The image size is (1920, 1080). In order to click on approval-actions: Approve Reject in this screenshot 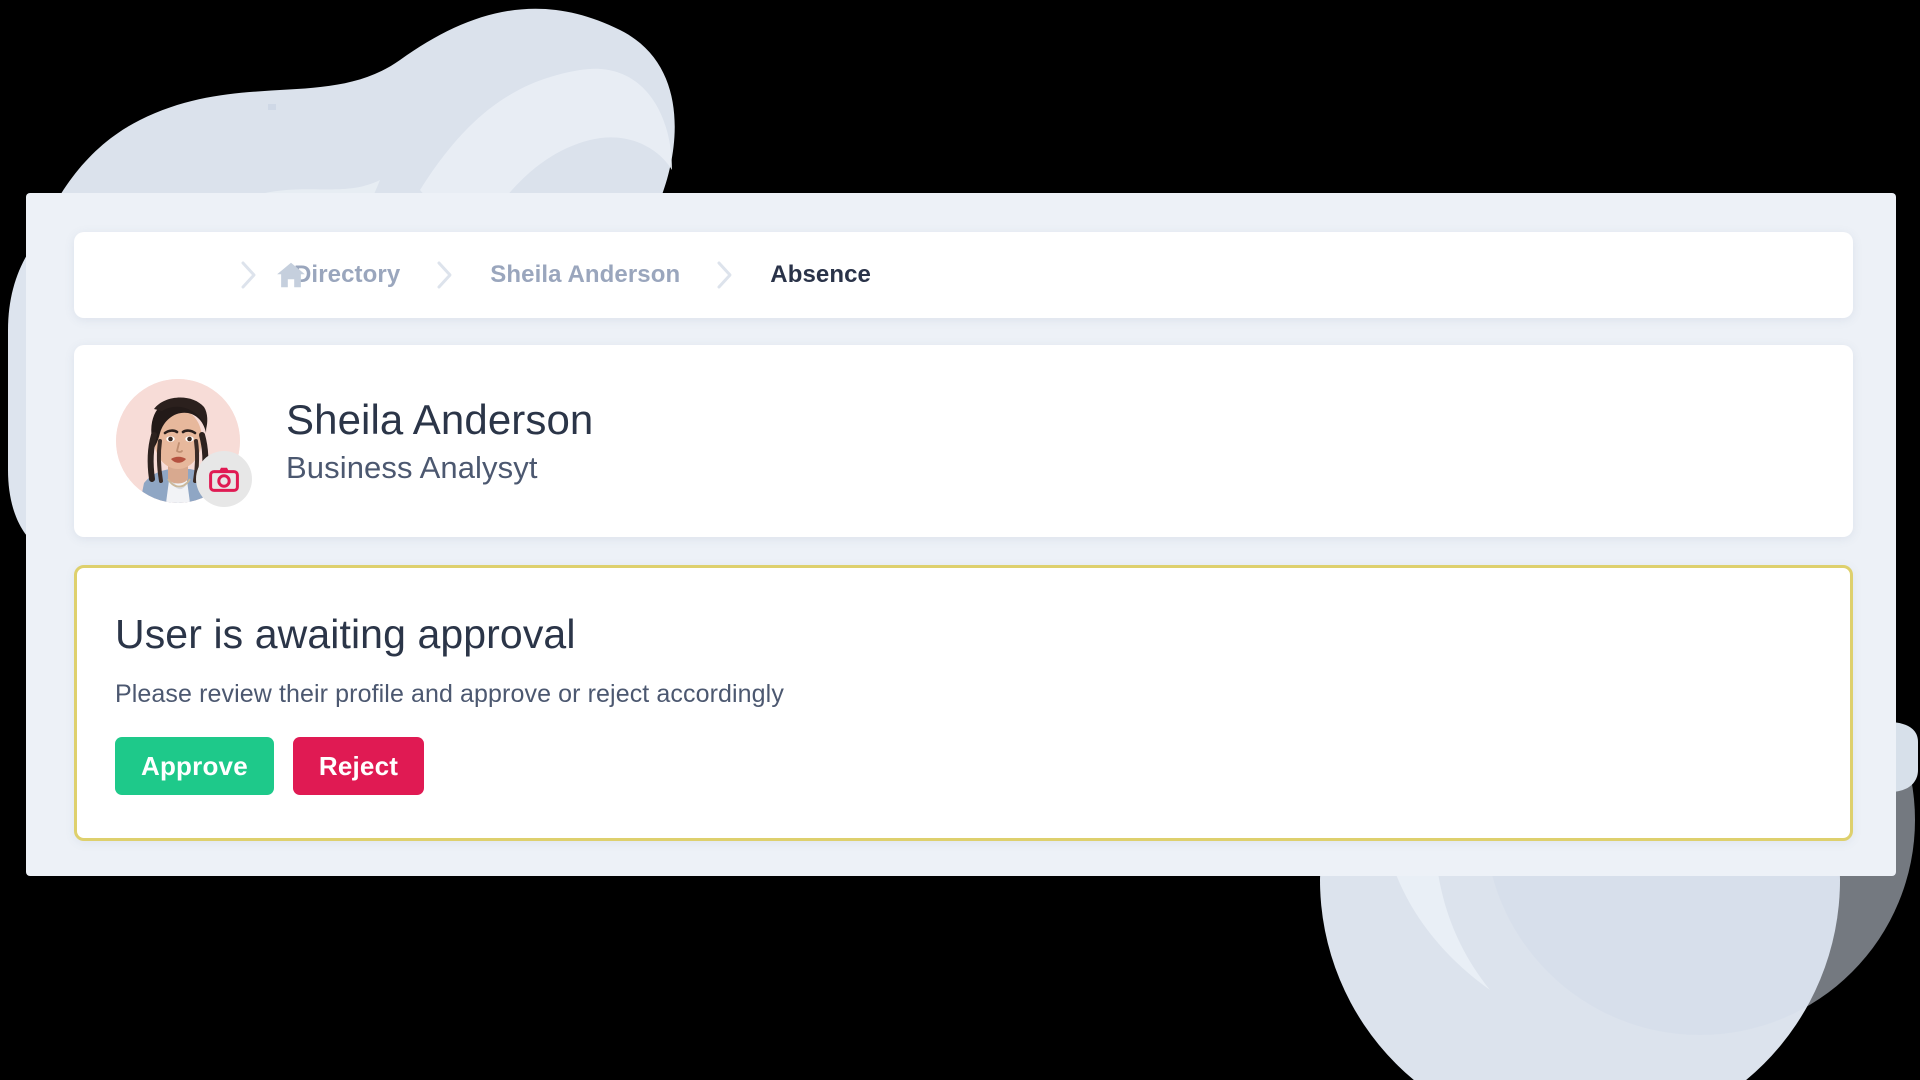, I will do `click(982, 766)`.